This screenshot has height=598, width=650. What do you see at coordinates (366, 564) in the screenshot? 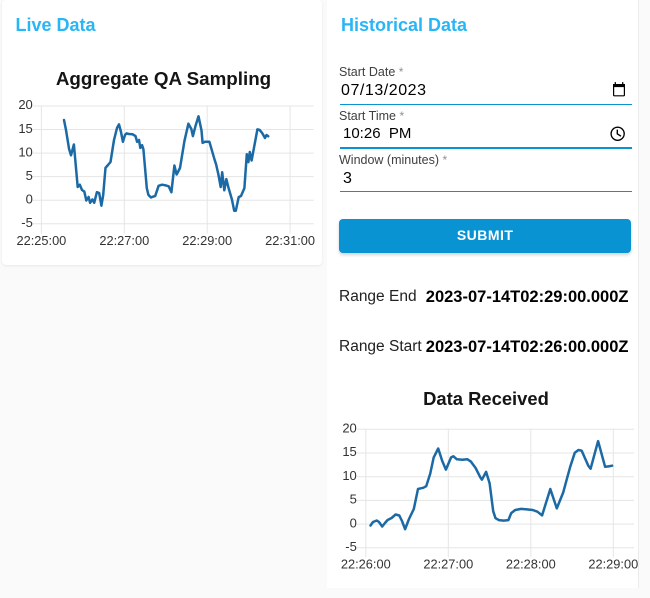
I see `svg-text: 22:26:00` at bounding box center [366, 564].